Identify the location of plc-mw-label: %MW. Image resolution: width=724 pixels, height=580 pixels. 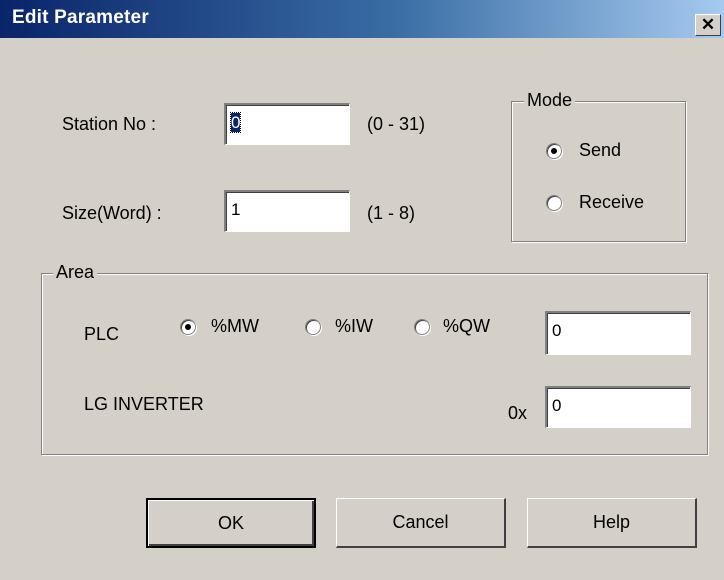
(235, 326).